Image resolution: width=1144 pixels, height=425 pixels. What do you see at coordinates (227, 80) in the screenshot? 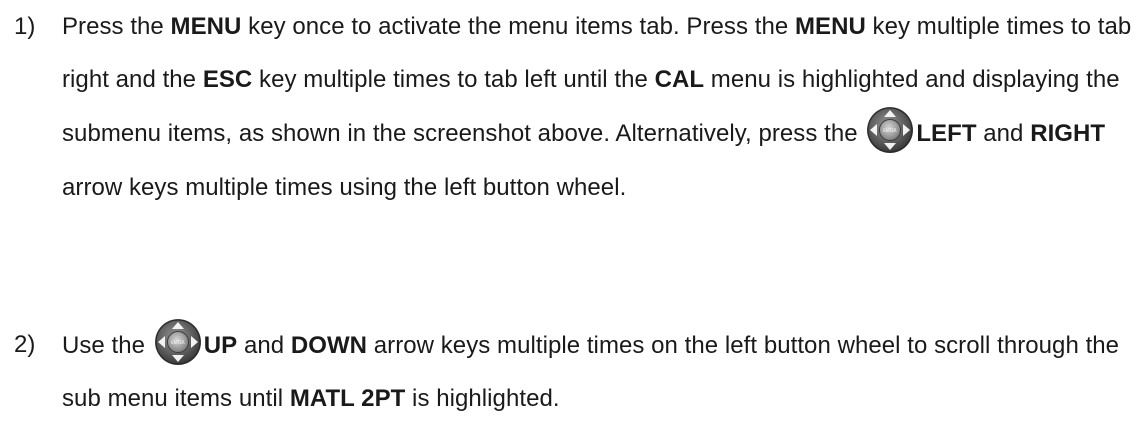
I see `key-name-esc: ESC` at bounding box center [227, 80].